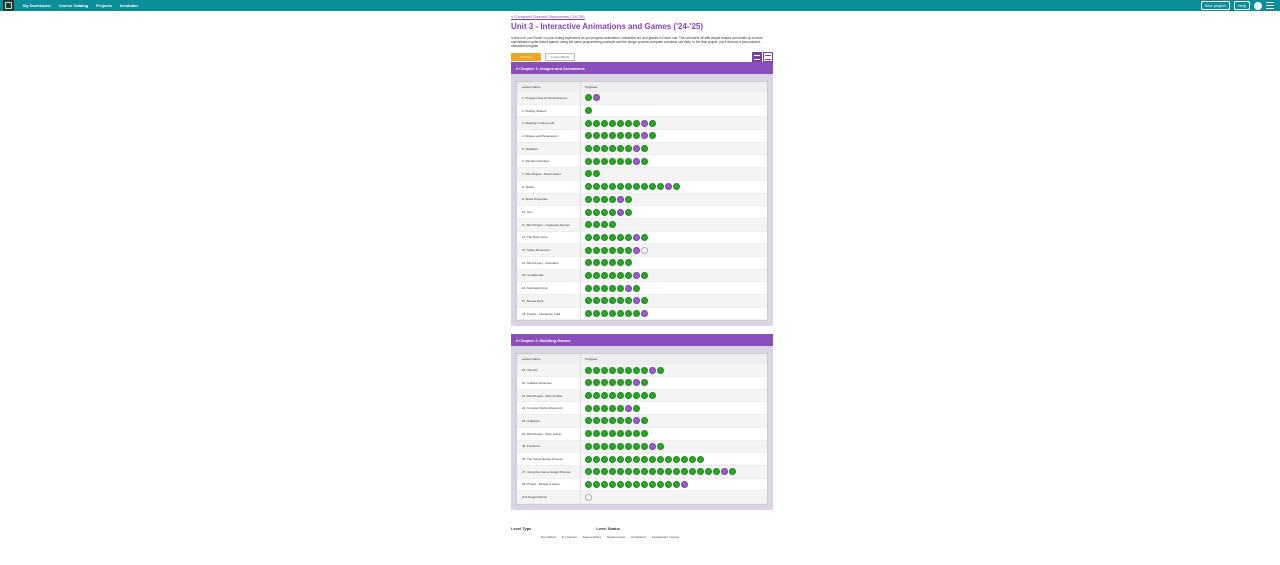 The width and height of the screenshot is (1280, 565). What do you see at coordinates (549, 370) in the screenshot?
I see `lesson-name: 19. Velocity` at bounding box center [549, 370].